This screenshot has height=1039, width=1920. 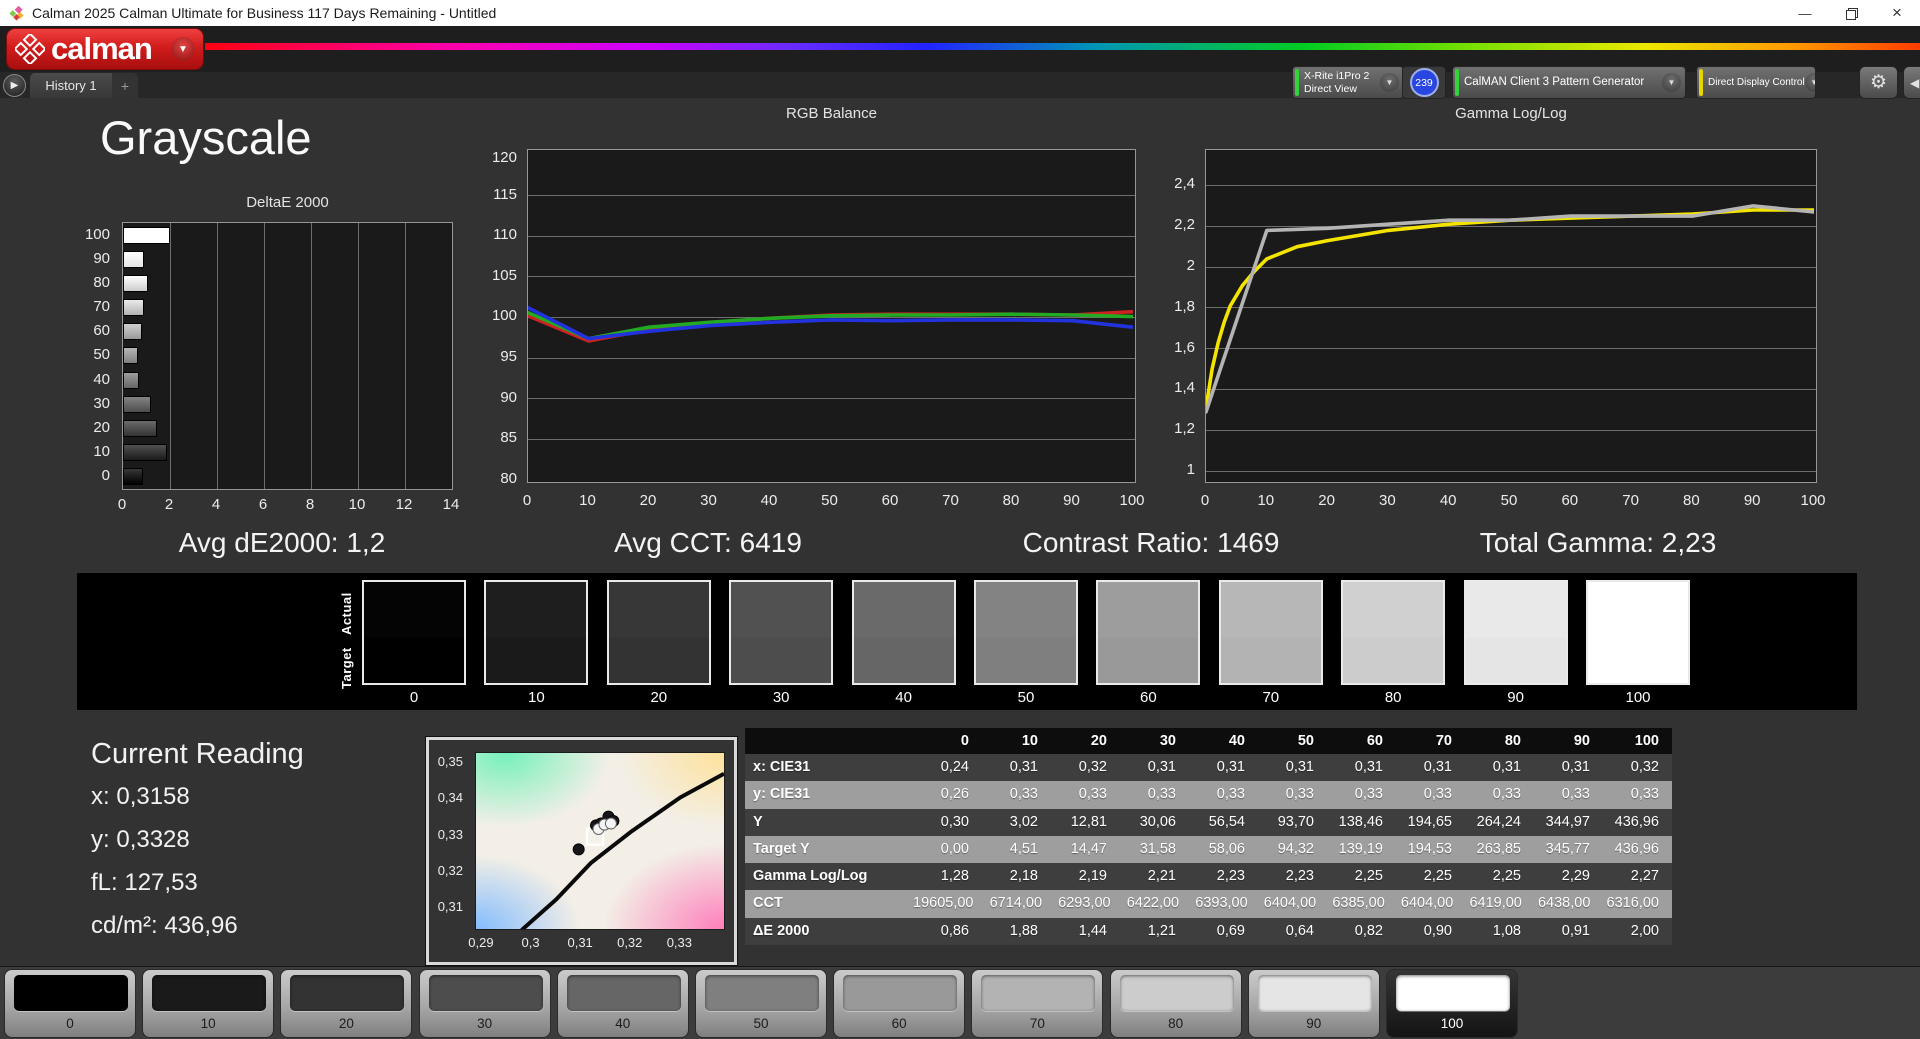 I want to click on chart-tick-label: 60, so click(x=1570, y=500).